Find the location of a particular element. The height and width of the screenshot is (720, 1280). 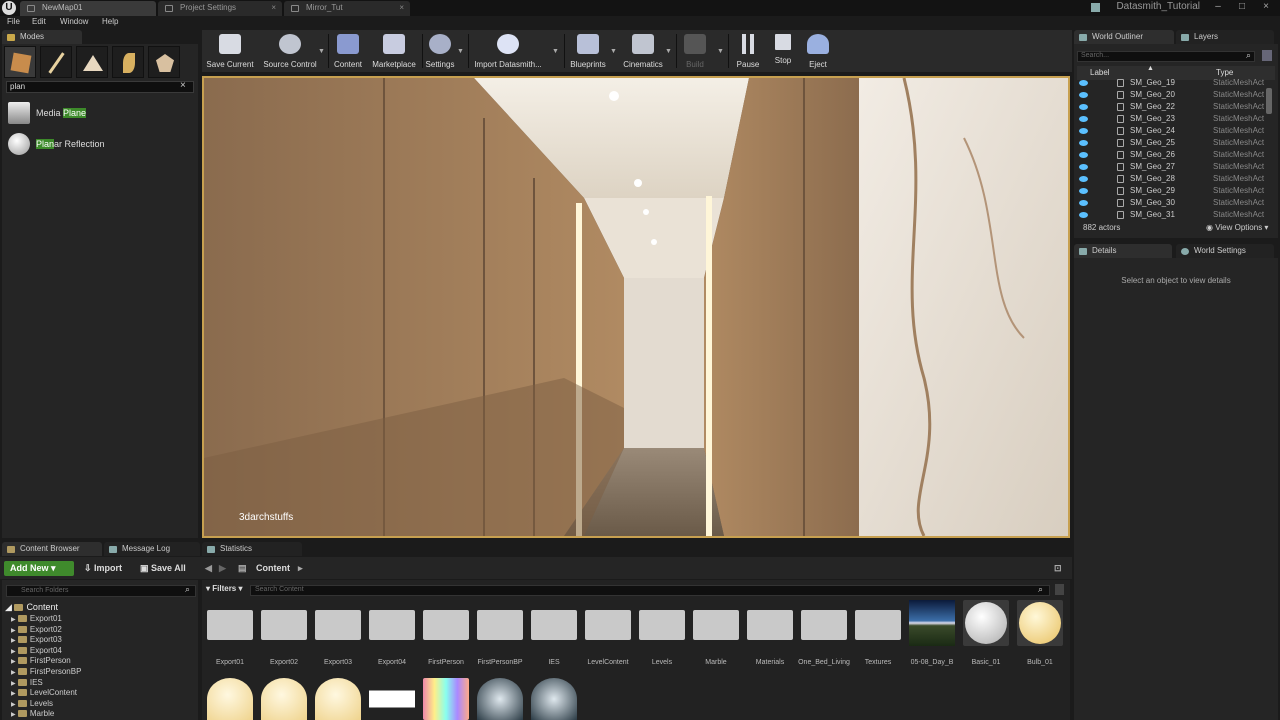

column-type: Type is located at coordinates (1224, 72).